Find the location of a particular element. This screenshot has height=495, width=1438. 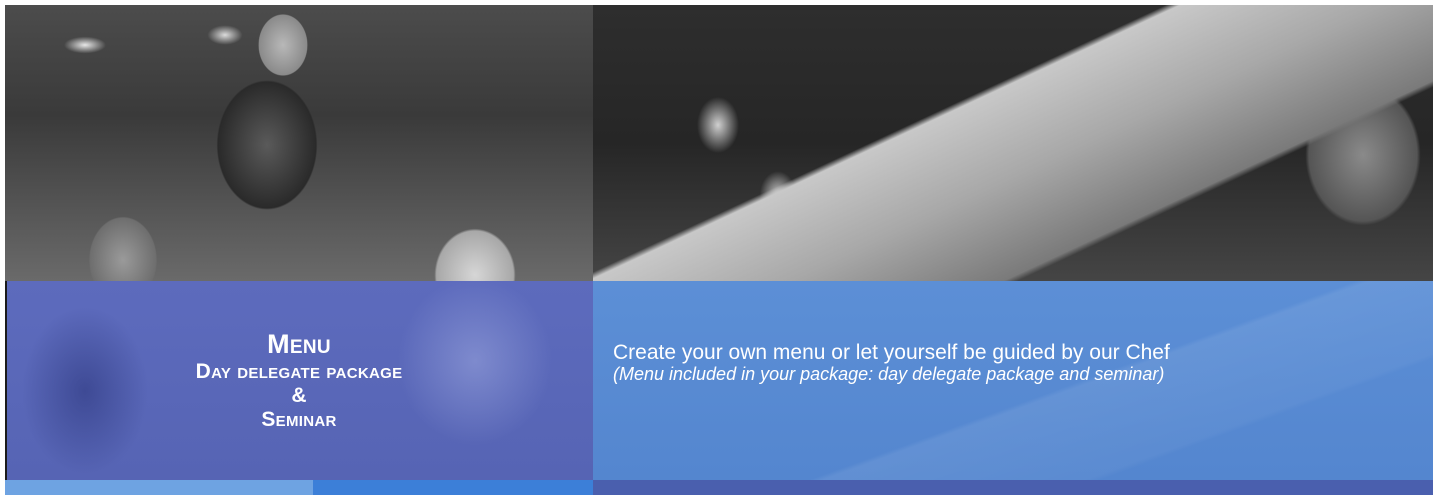

ampersand: & is located at coordinates (299, 396).